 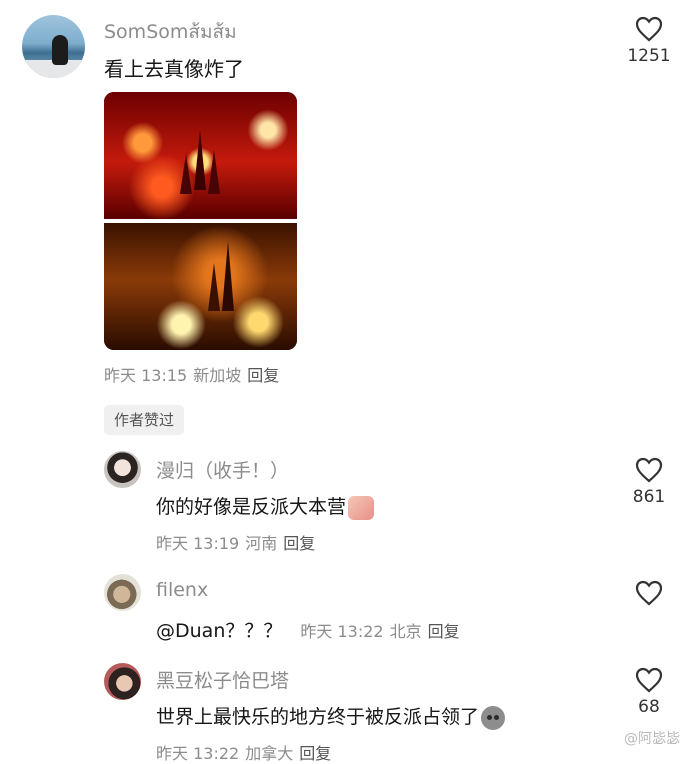 What do you see at coordinates (222, 469) in the screenshot?
I see `reply-username: 漫归（收手！）` at bounding box center [222, 469].